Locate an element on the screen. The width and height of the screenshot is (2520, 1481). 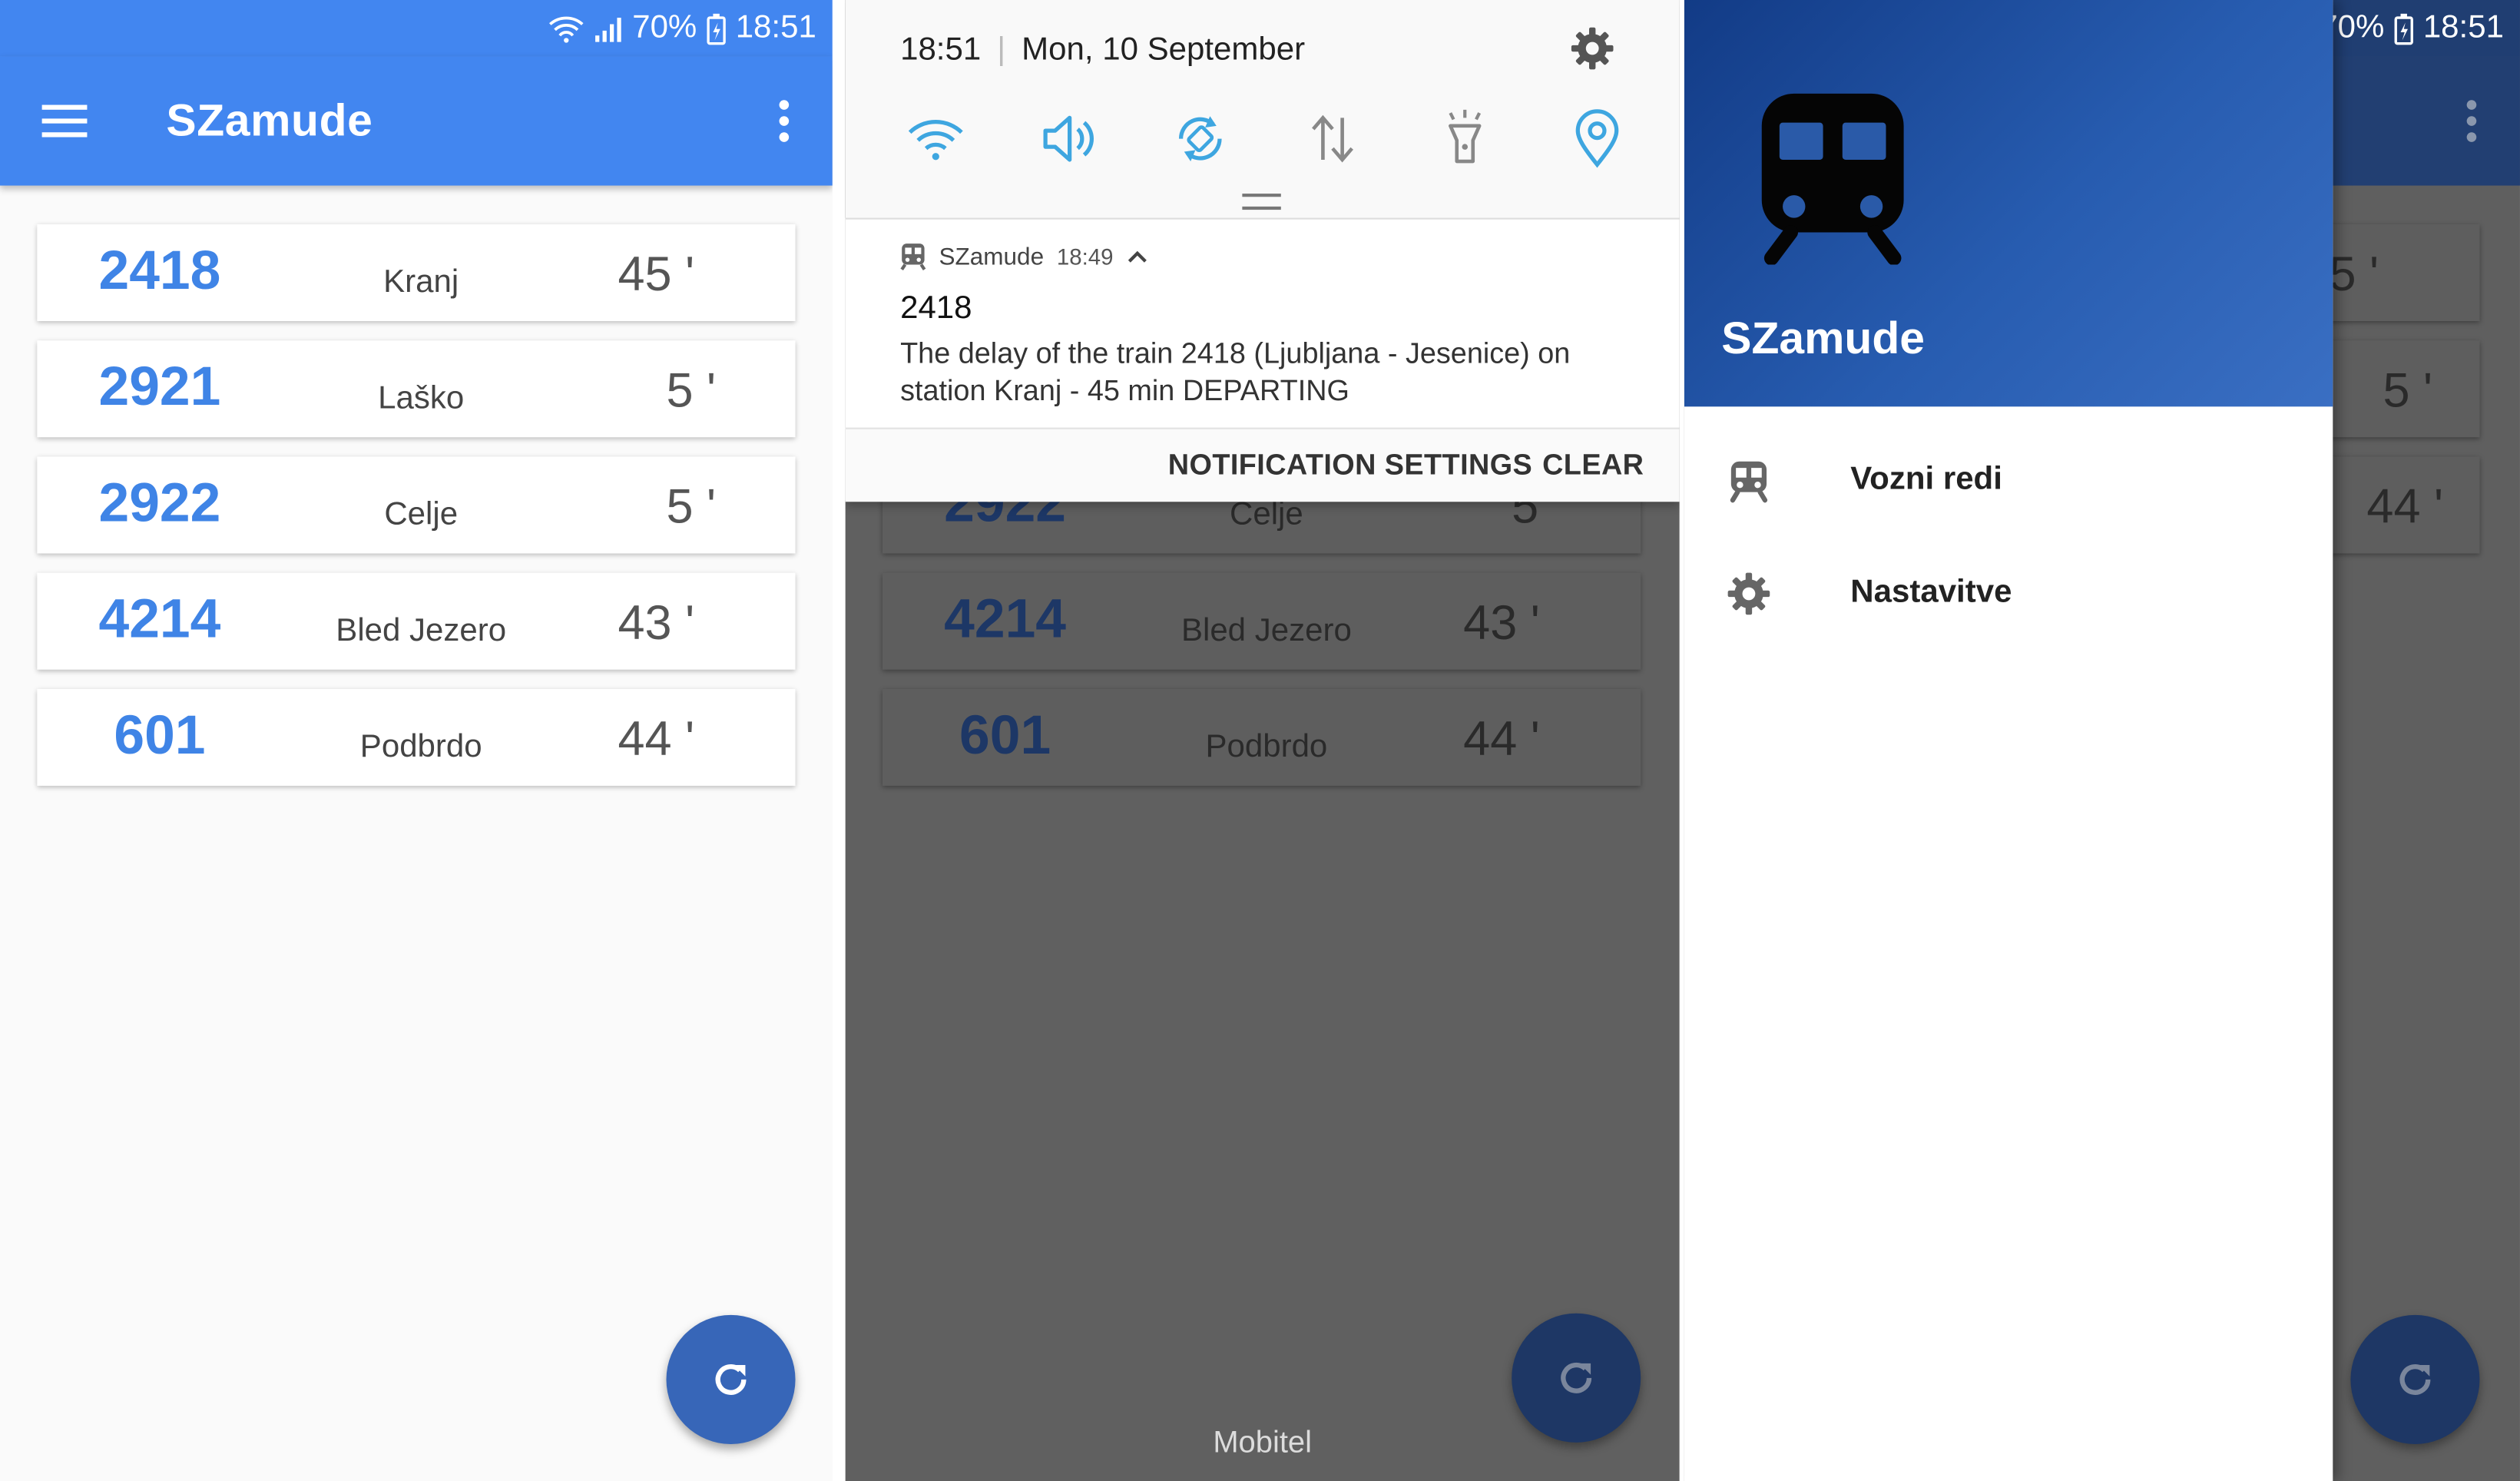
notification-settings-button: NOTIFICATION SETTINGS is located at coordinates (1350, 466).